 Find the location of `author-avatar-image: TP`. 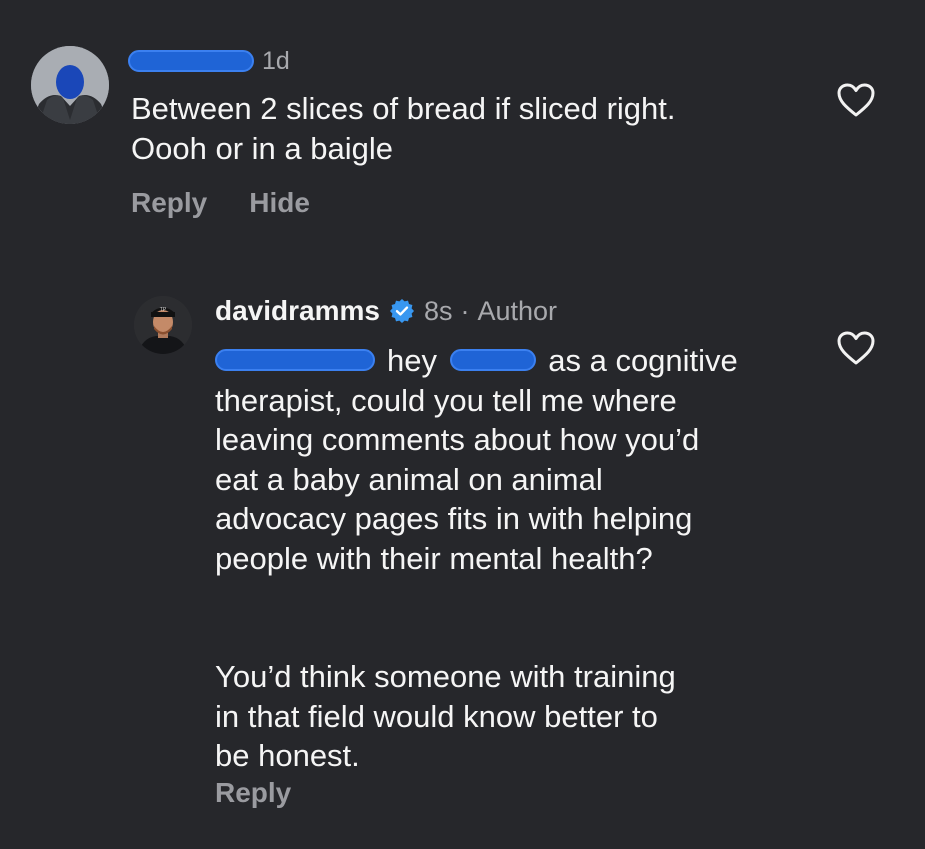

author-avatar-image: TP is located at coordinates (163, 325).